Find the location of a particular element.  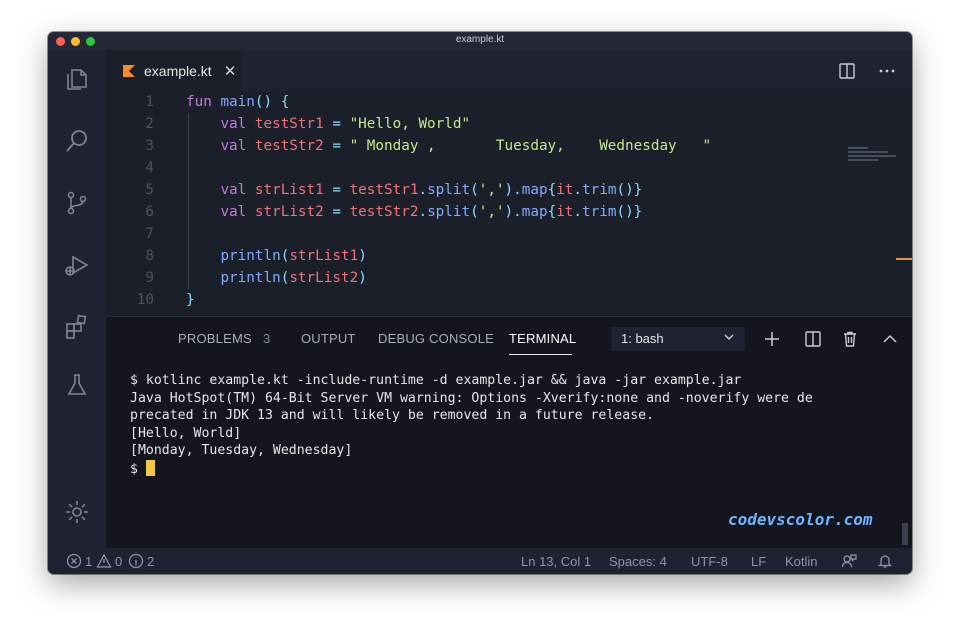

tab-label: example.kt is located at coordinates (178, 70).